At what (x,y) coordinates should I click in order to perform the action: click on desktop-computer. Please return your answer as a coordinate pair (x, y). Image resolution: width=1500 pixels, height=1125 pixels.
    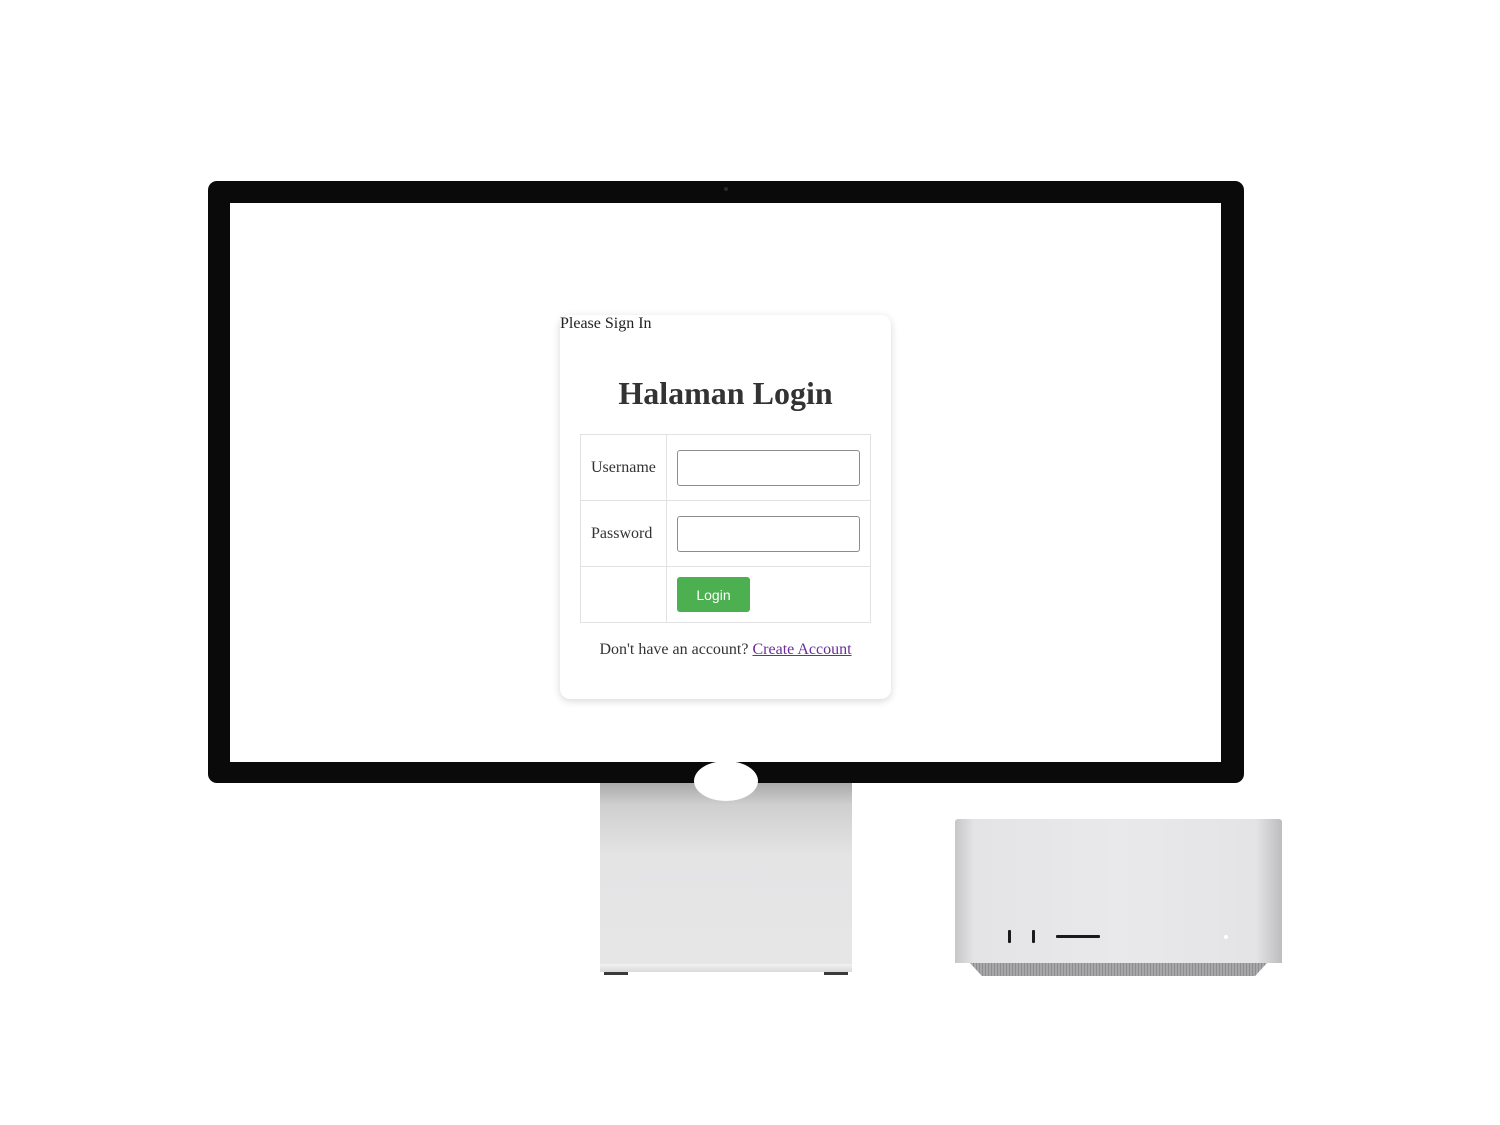
    Looking at the image, I should click on (1118, 891).